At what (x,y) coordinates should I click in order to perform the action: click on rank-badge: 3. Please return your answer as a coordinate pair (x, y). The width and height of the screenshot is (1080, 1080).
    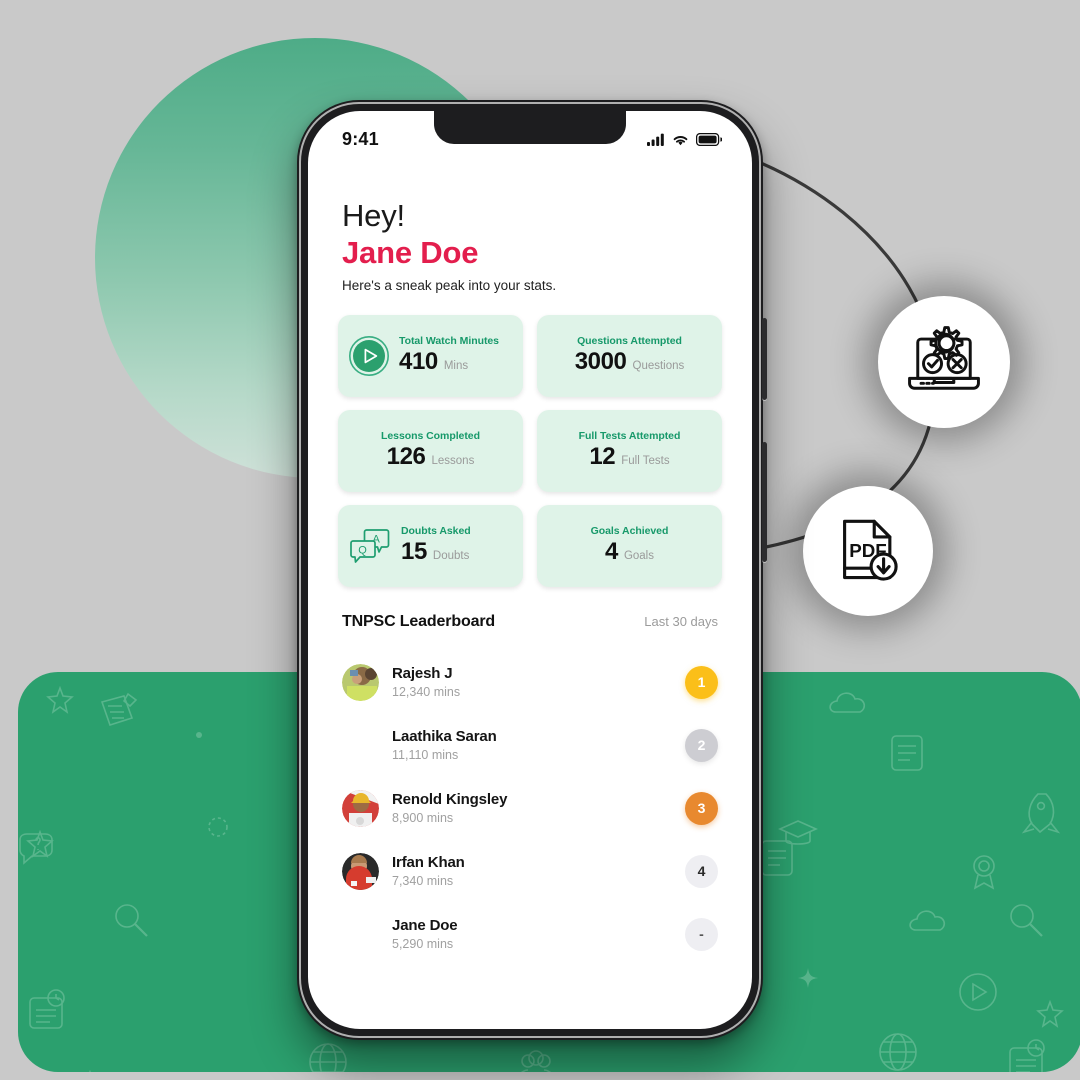
    Looking at the image, I should click on (701, 808).